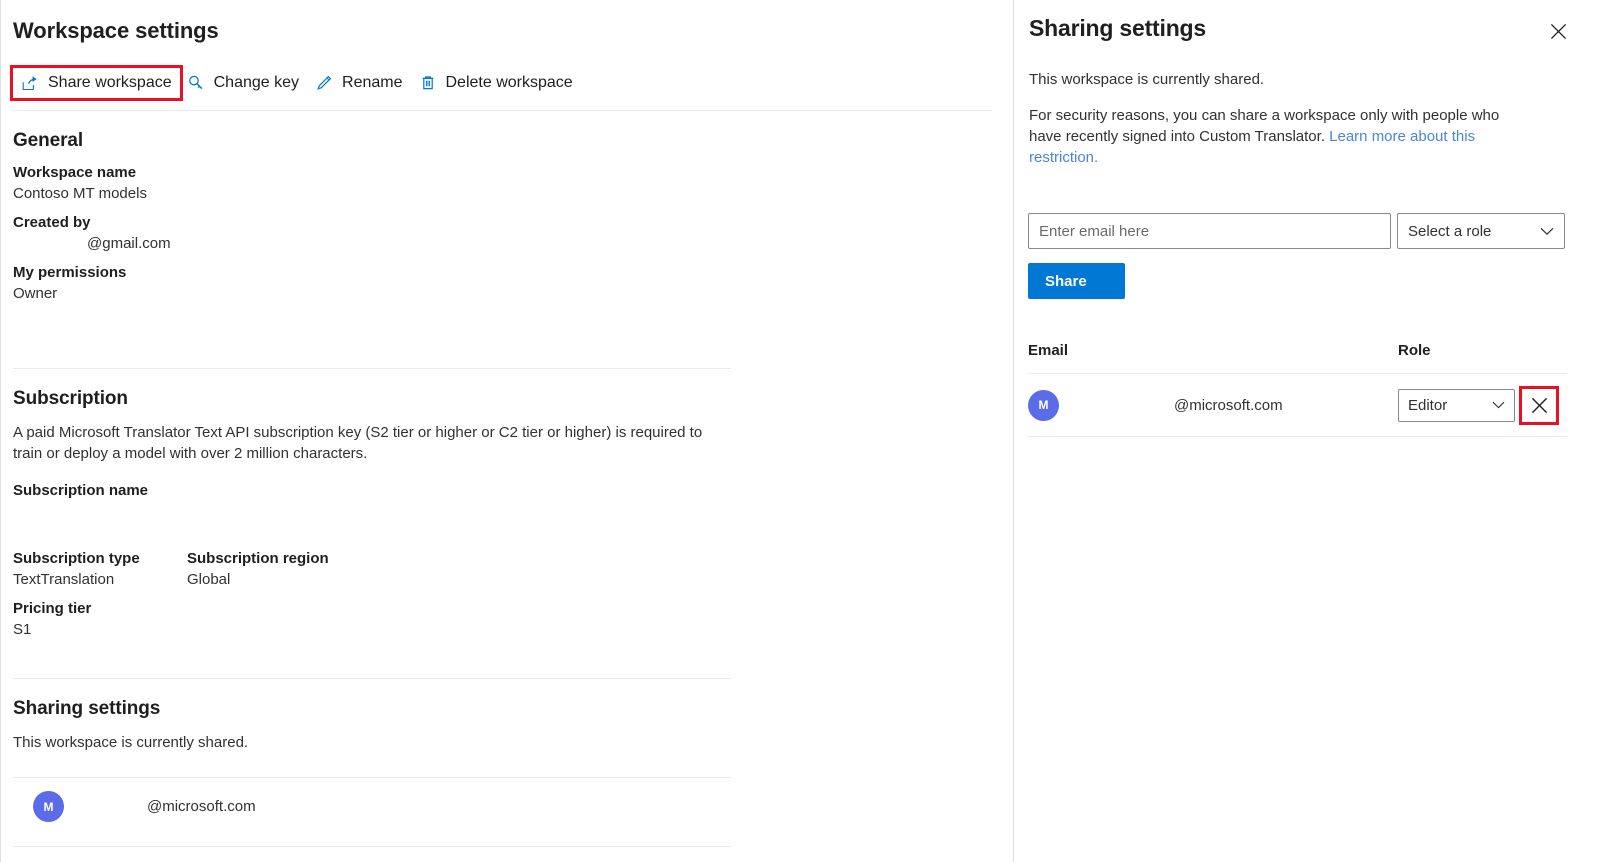 This screenshot has height=862, width=1601. Describe the element at coordinates (70, 398) in the screenshot. I see `subscription-heading: Subscription` at that location.